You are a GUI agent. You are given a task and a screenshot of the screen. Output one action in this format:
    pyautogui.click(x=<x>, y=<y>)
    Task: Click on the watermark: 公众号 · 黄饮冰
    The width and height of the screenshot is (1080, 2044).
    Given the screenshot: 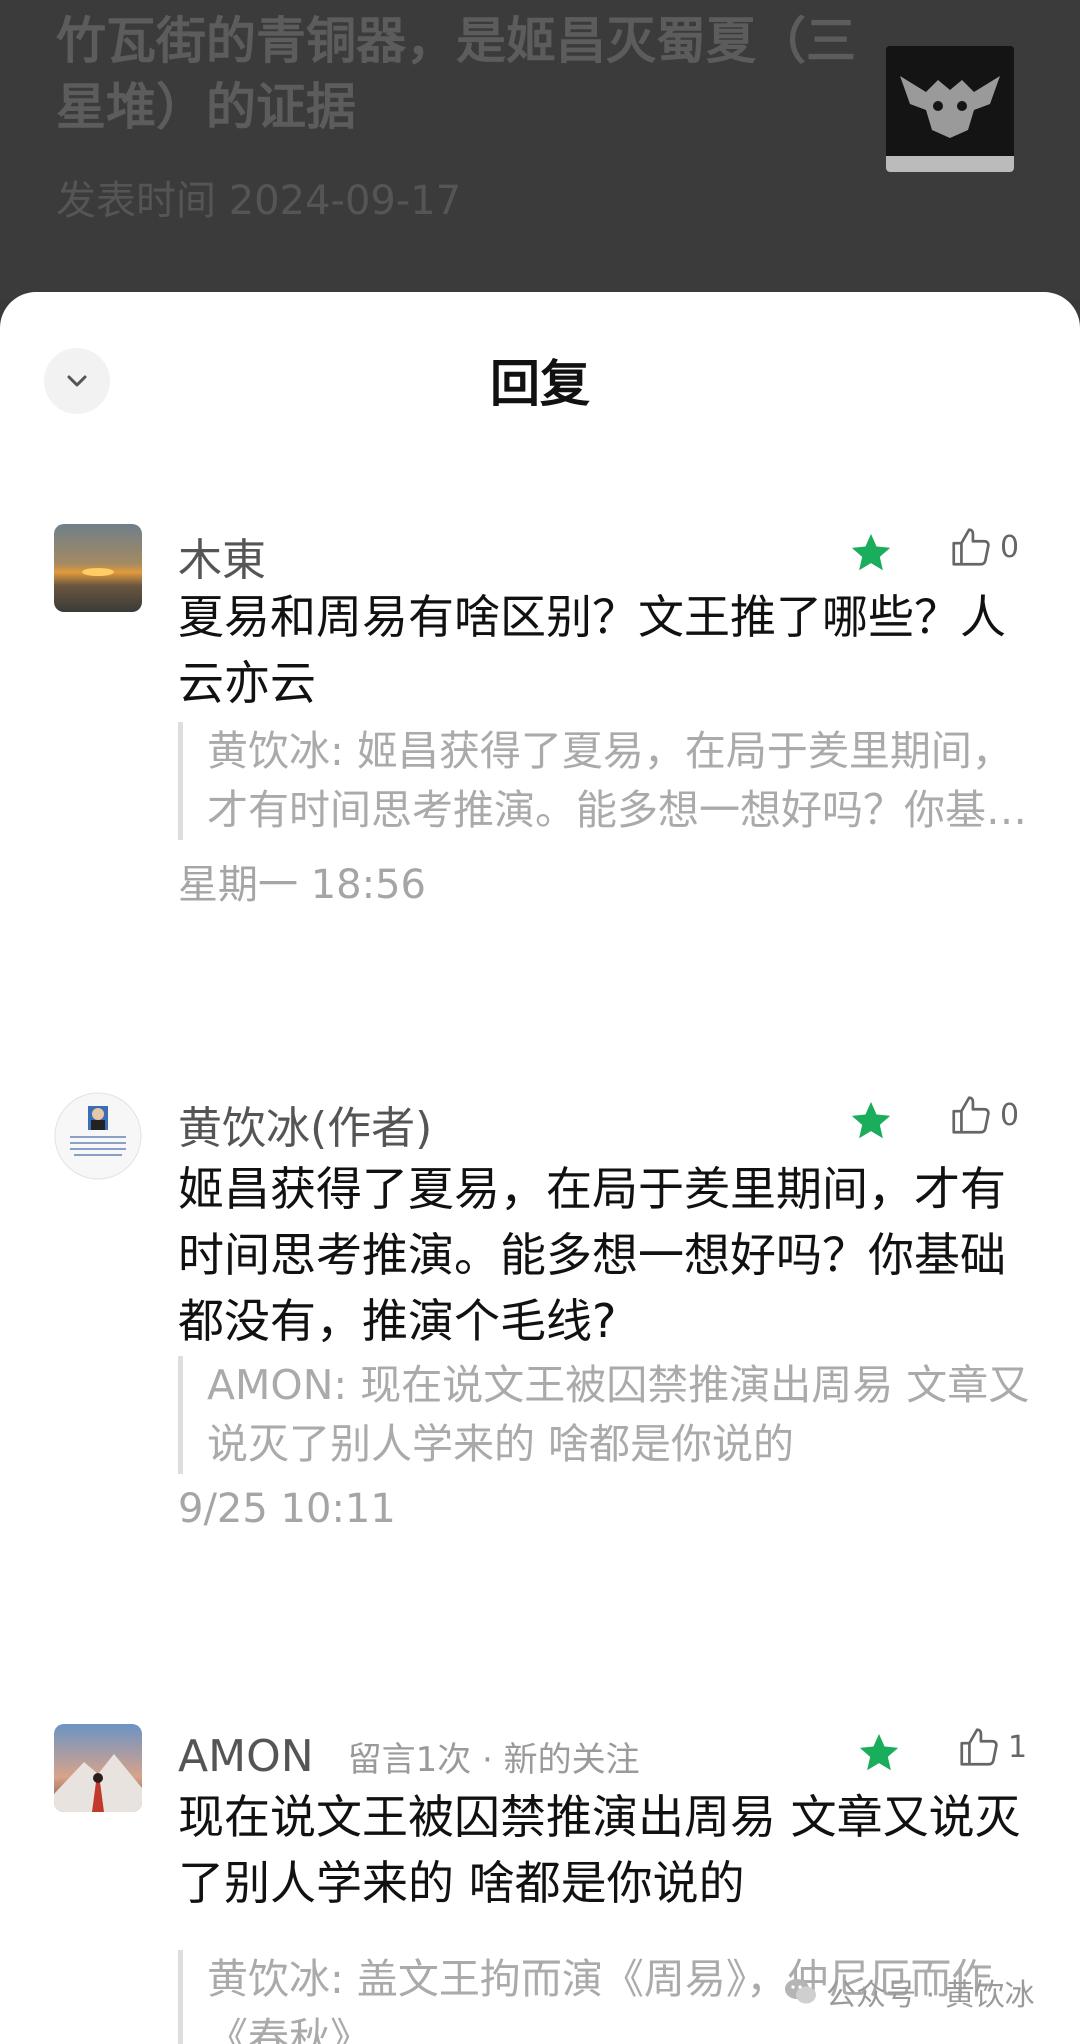 What is the action you would take?
    pyautogui.click(x=909, y=1992)
    